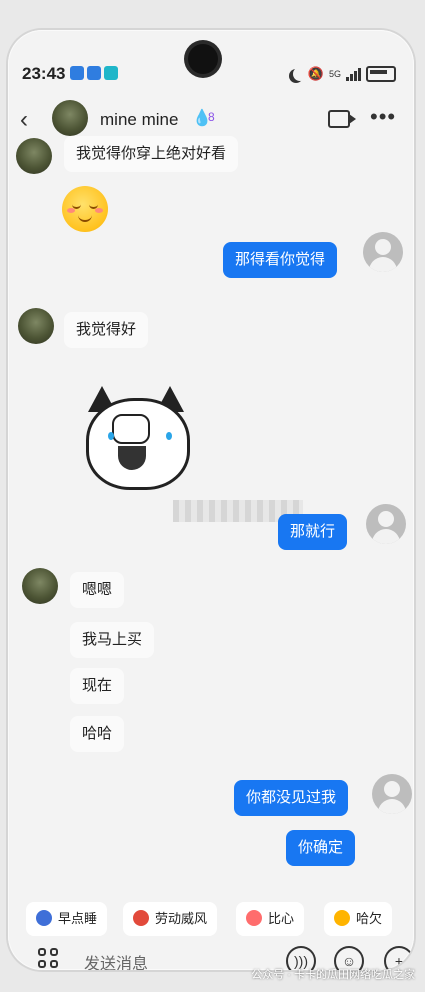 This screenshot has height=992, width=425. Describe the element at coordinates (112, 640) in the screenshot. I see `message-bubble-left: 我马上买` at that location.